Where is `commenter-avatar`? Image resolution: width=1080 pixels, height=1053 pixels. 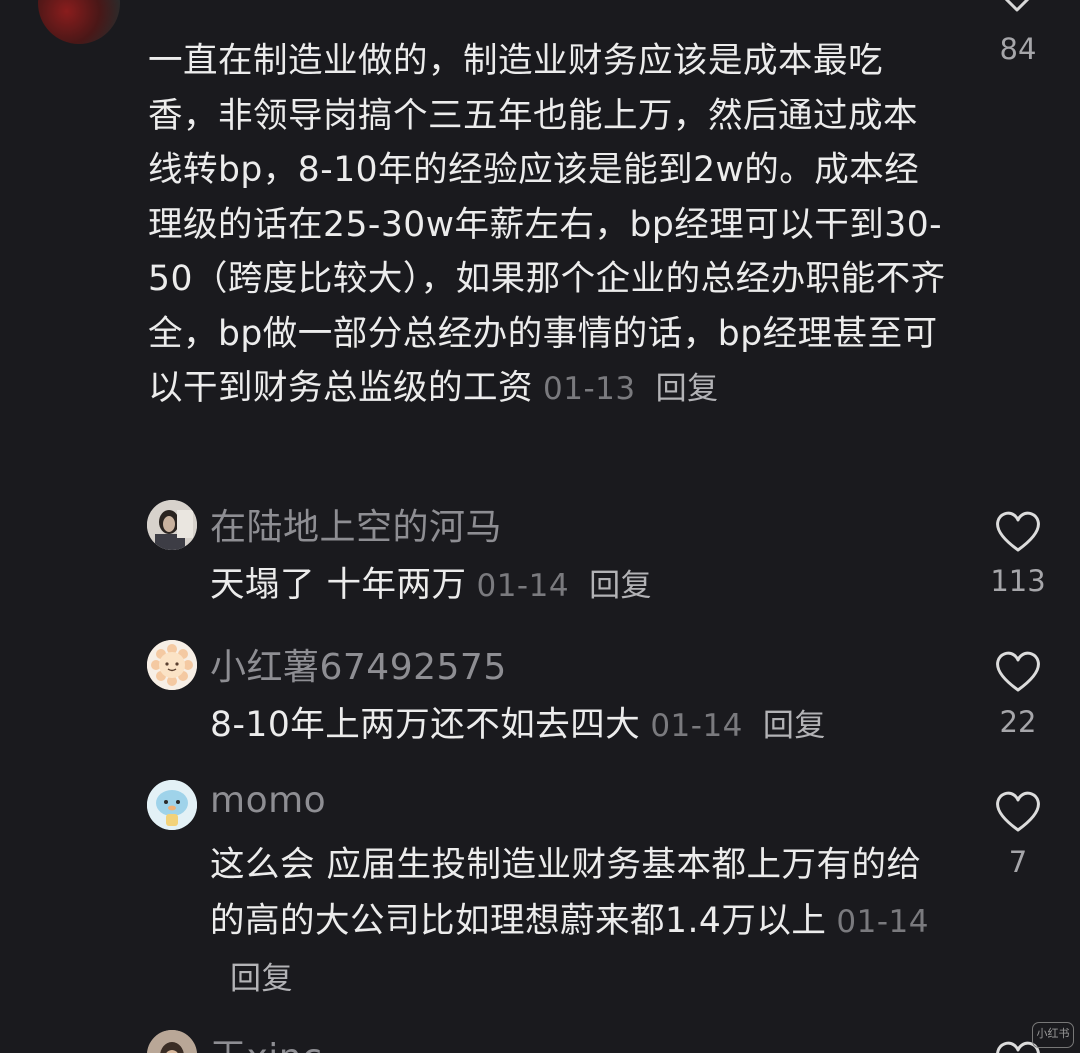 commenter-avatar is located at coordinates (79, 22).